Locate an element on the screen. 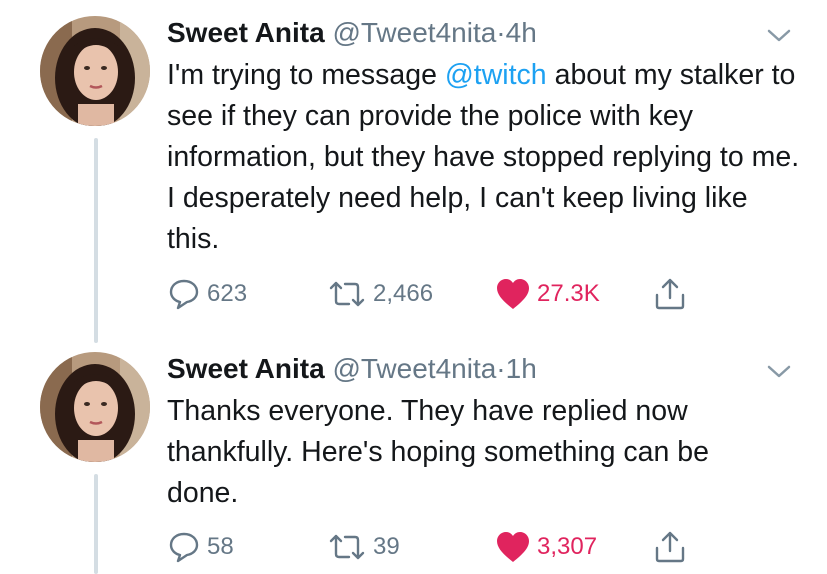  reply-count: 58 is located at coordinates (220, 546).